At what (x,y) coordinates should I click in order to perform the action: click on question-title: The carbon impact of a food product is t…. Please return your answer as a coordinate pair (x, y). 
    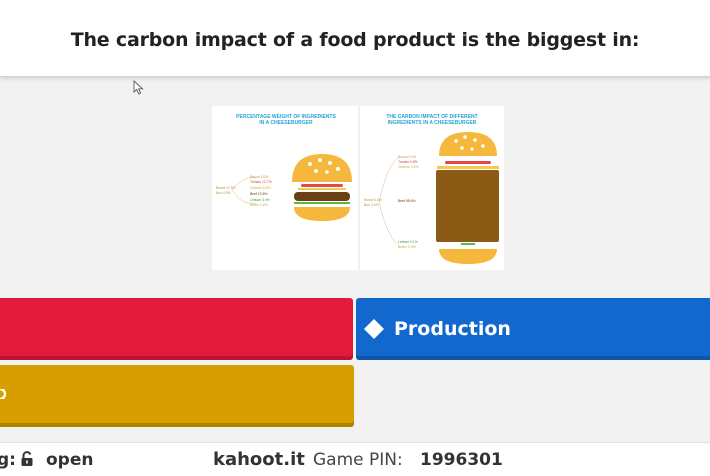
    Looking at the image, I should click on (355, 40).